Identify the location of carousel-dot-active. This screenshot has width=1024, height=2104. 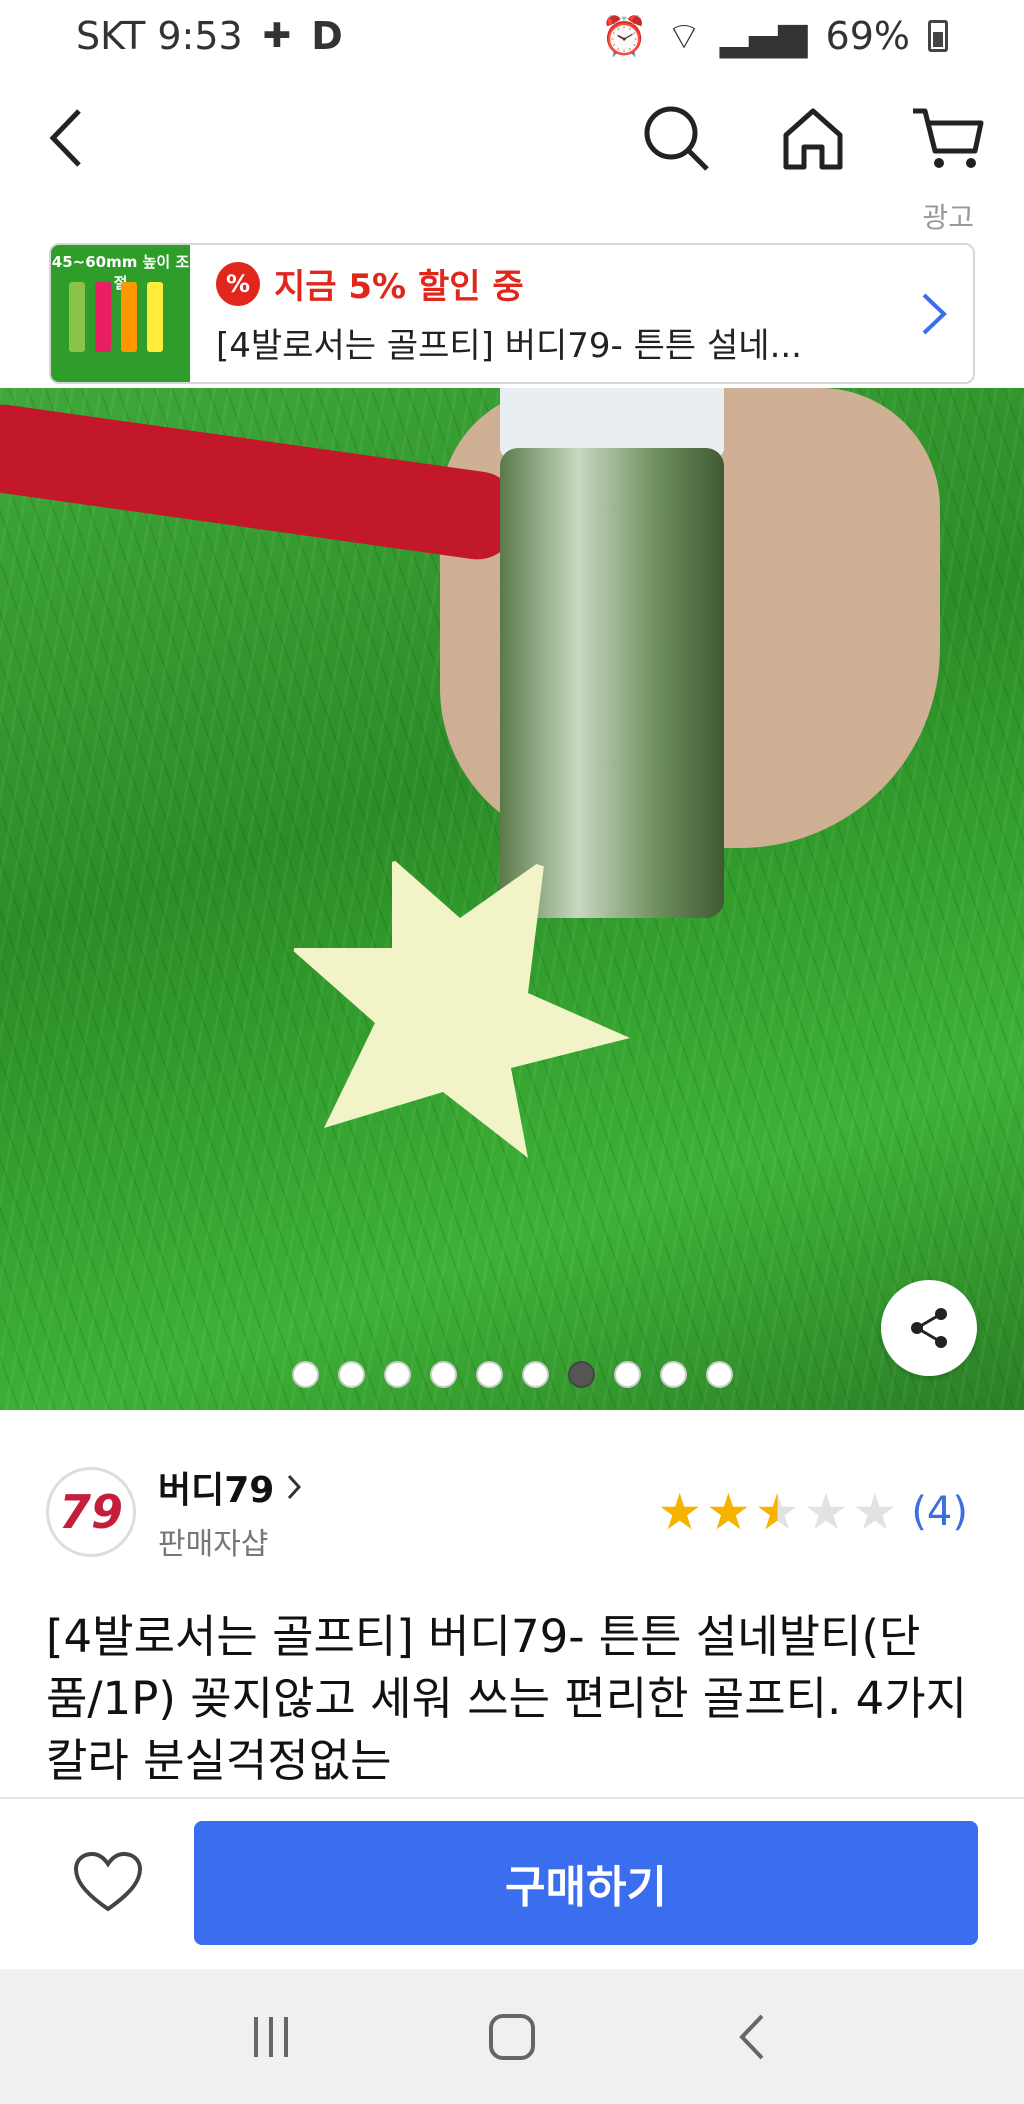
(581, 1374).